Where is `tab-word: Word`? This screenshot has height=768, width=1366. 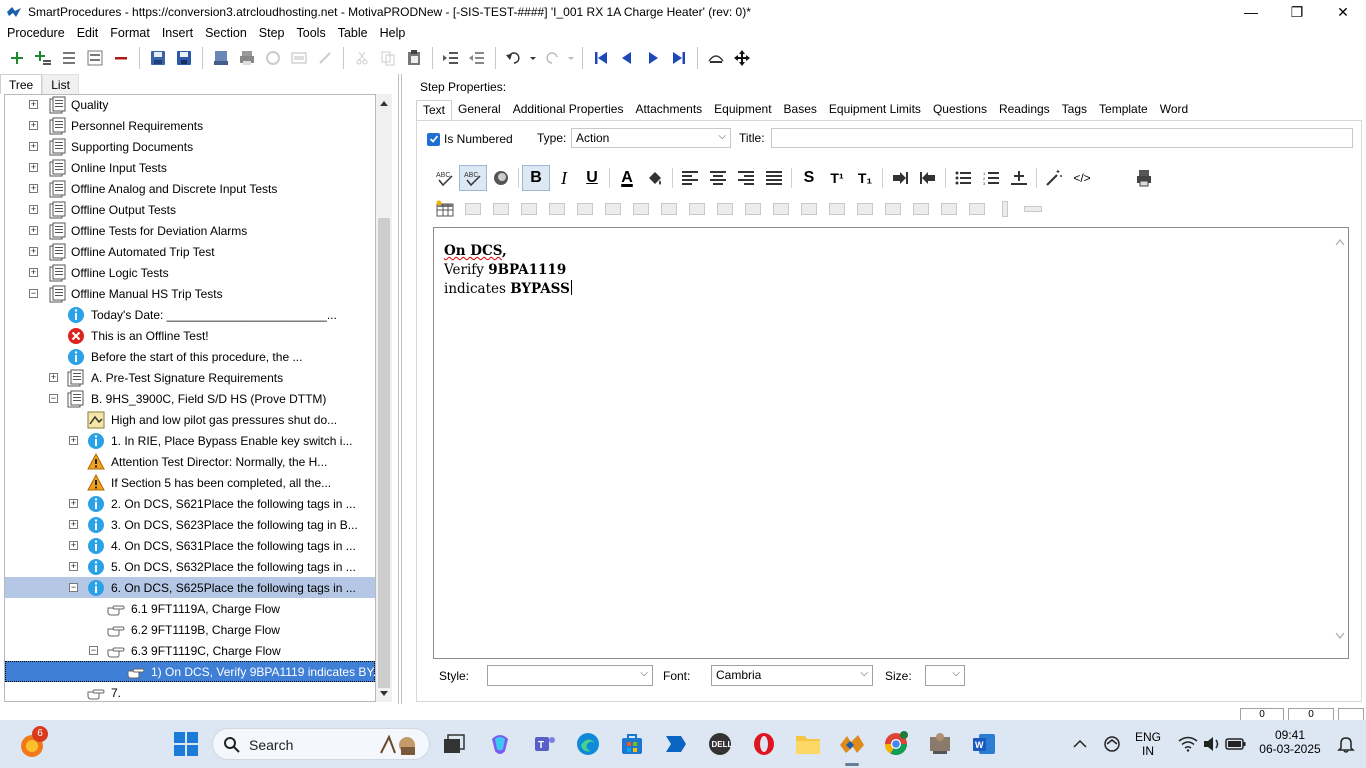
tab-word: Word is located at coordinates (1174, 110).